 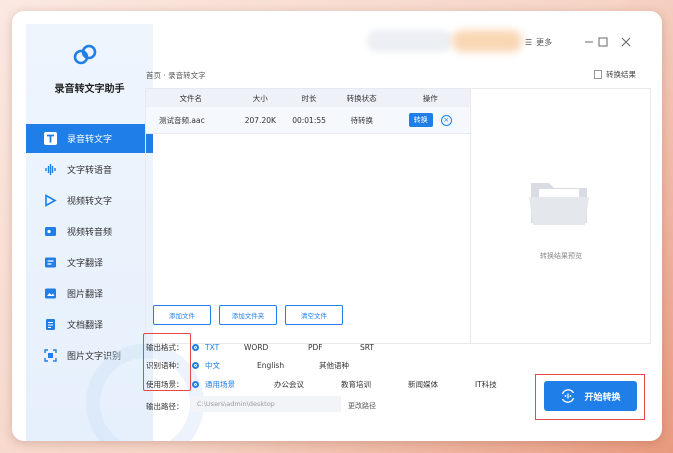 What do you see at coordinates (529, 42) in the screenshot?
I see `menu-lines-icon: ☰` at bounding box center [529, 42].